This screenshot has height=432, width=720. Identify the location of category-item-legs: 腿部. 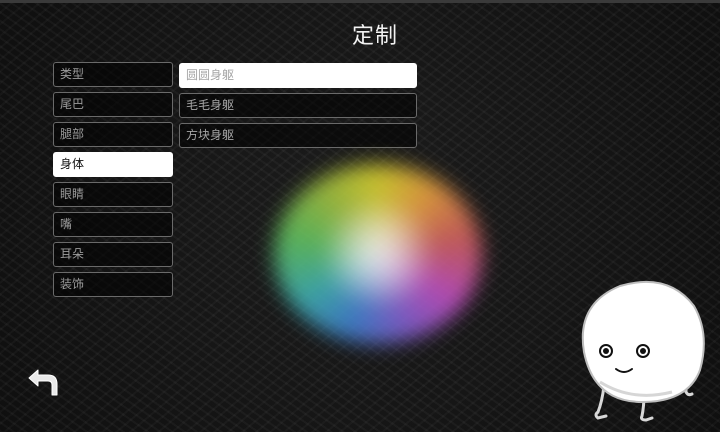
(113, 134).